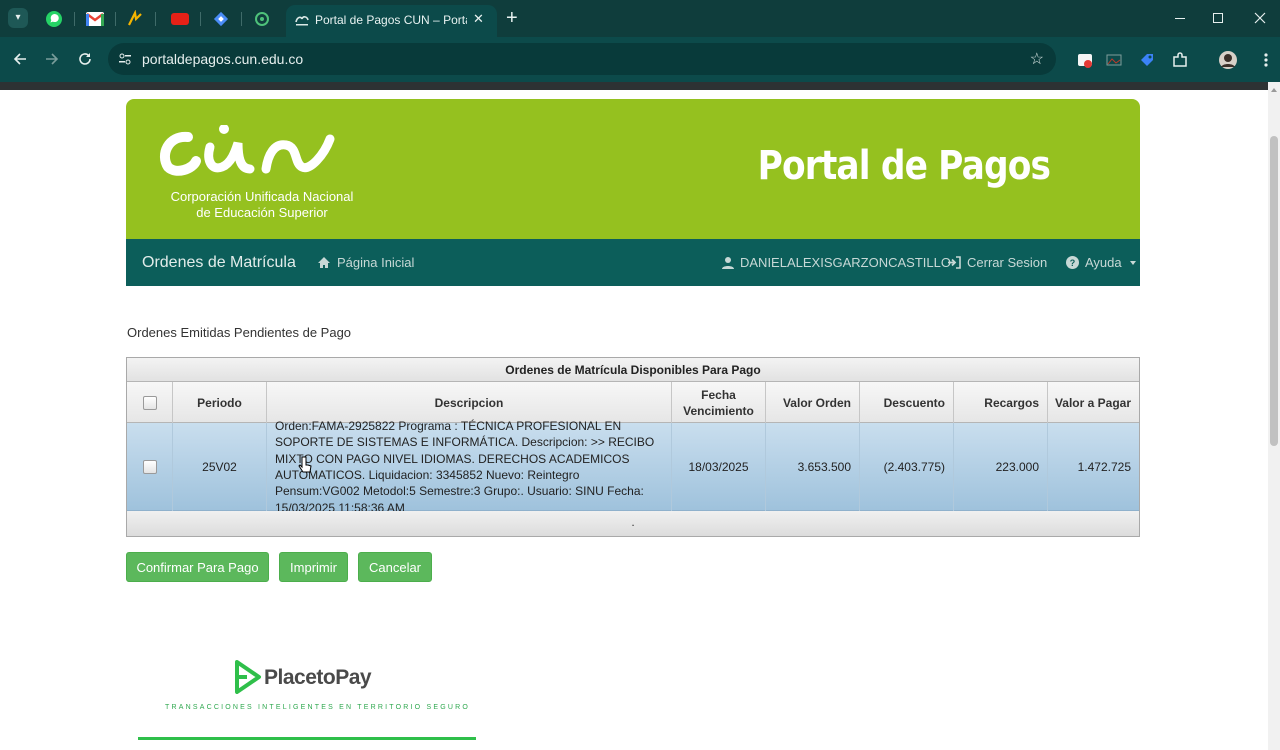  I want to click on browser-toolbar: portaldepagos.cun.edu.co ☆, so click(640, 59).